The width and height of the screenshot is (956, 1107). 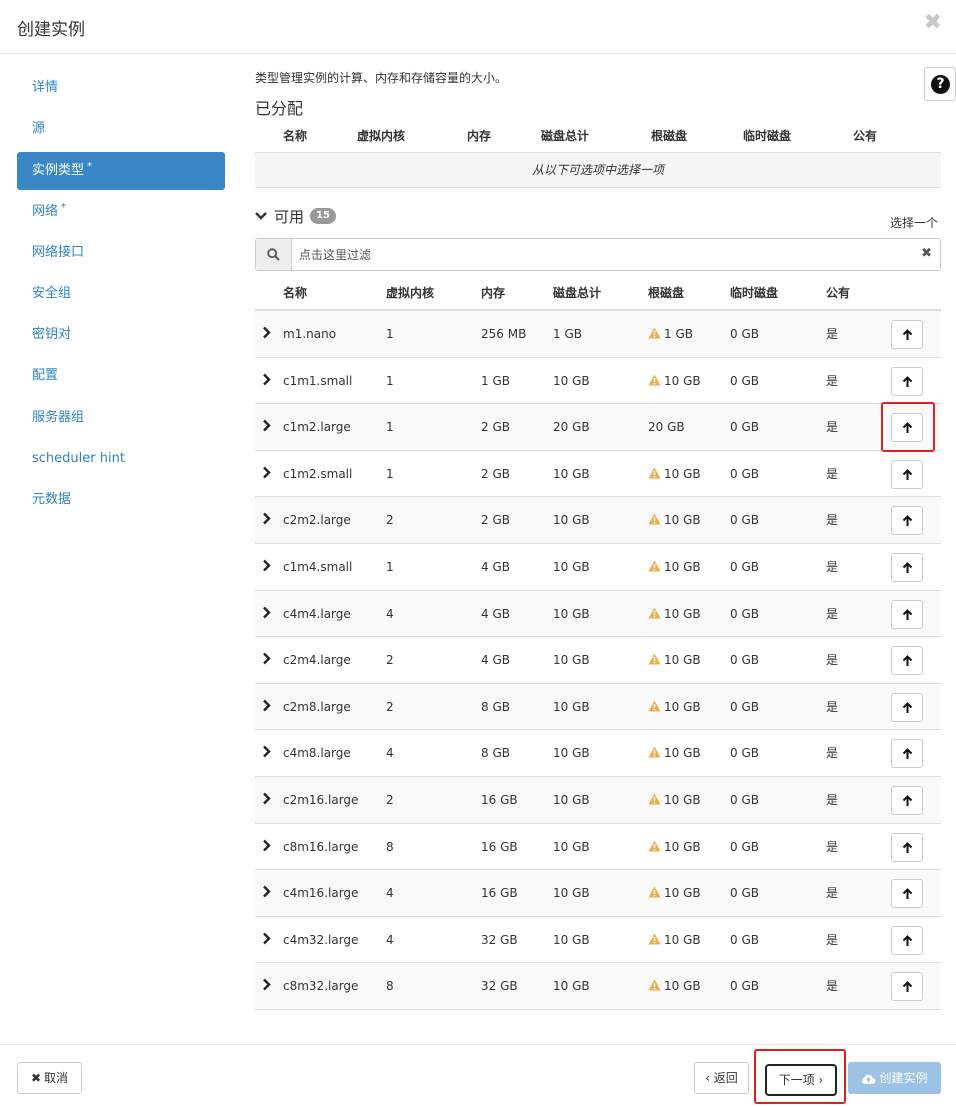 What do you see at coordinates (493, 292) in the screenshot?
I see `available-col-ram: 内存` at bounding box center [493, 292].